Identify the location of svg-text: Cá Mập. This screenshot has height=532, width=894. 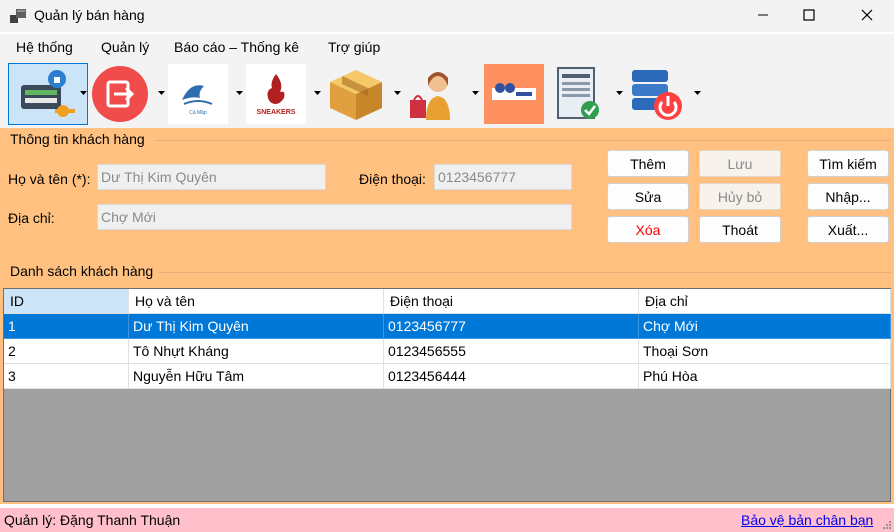
(198, 113).